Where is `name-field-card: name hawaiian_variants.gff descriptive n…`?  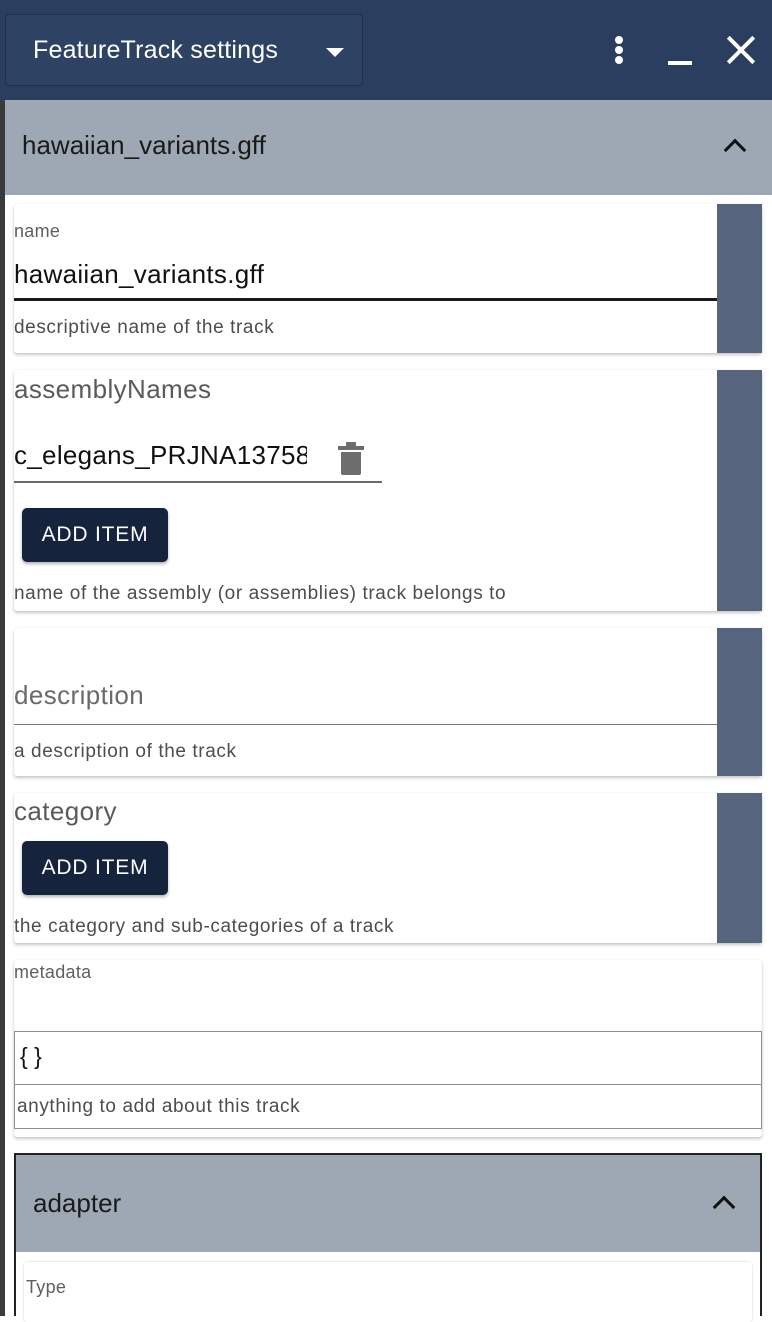
name-field-card: name hawaiian_variants.gff descriptive n… is located at coordinates (388, 278).